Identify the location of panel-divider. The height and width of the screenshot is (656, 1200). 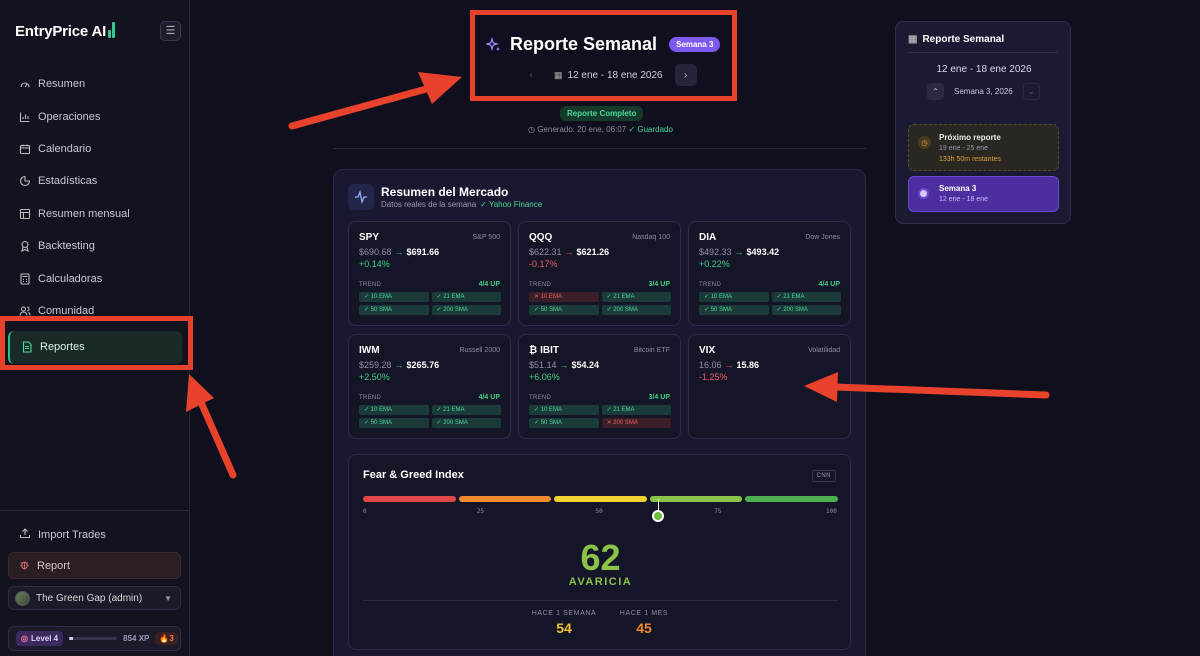
(983, 52).